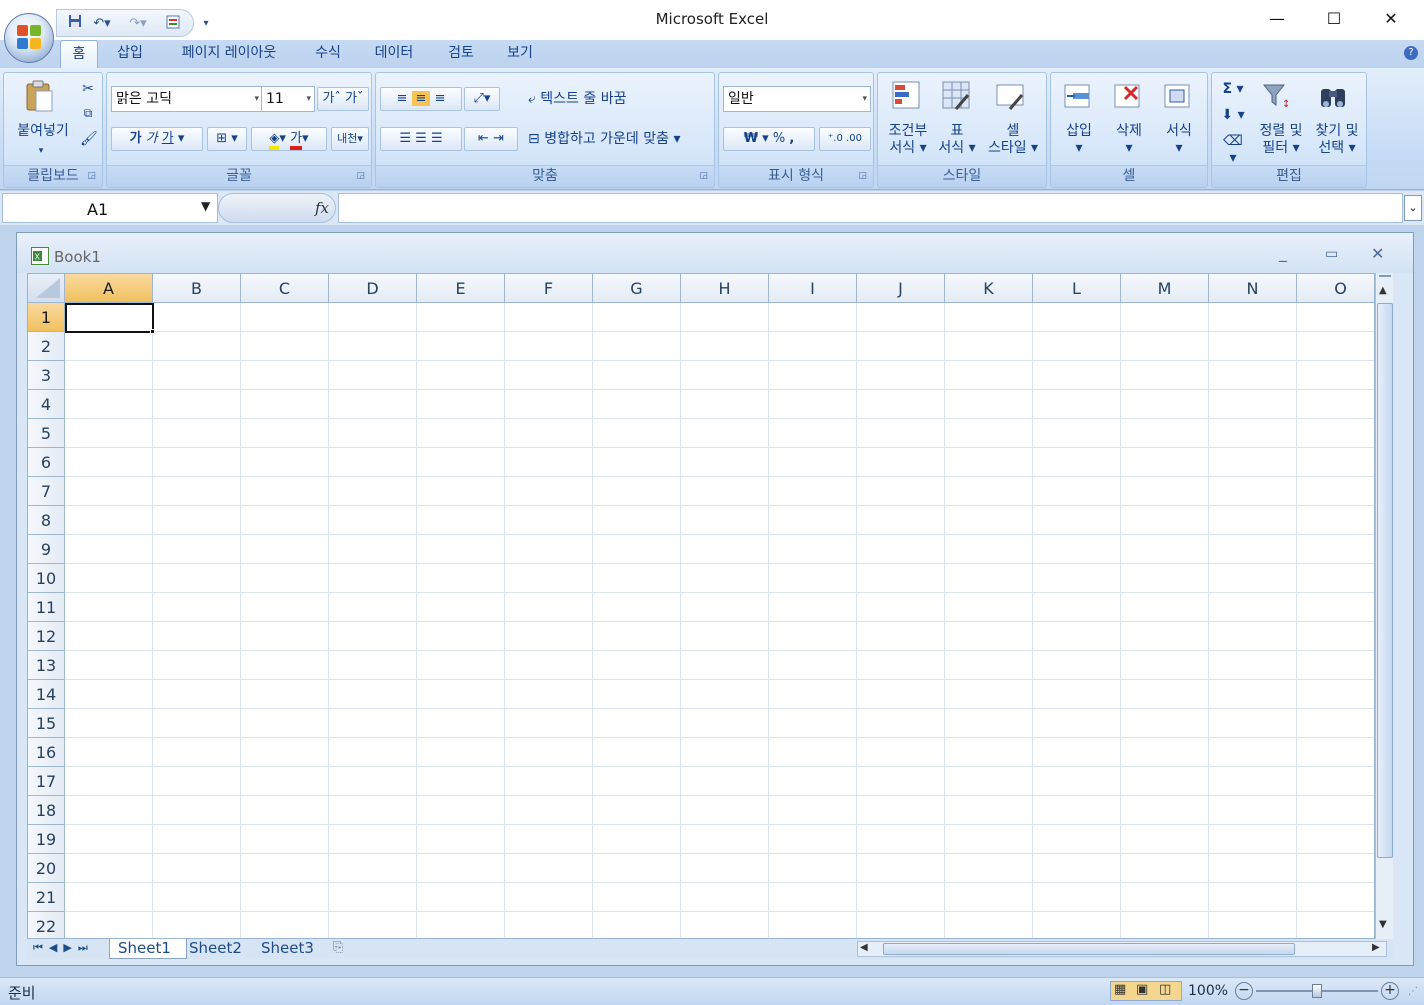  What do you see at coordinates (168, 138) in the screenshot?
I see `underline-button: 가` at bounding box center [168, 138].